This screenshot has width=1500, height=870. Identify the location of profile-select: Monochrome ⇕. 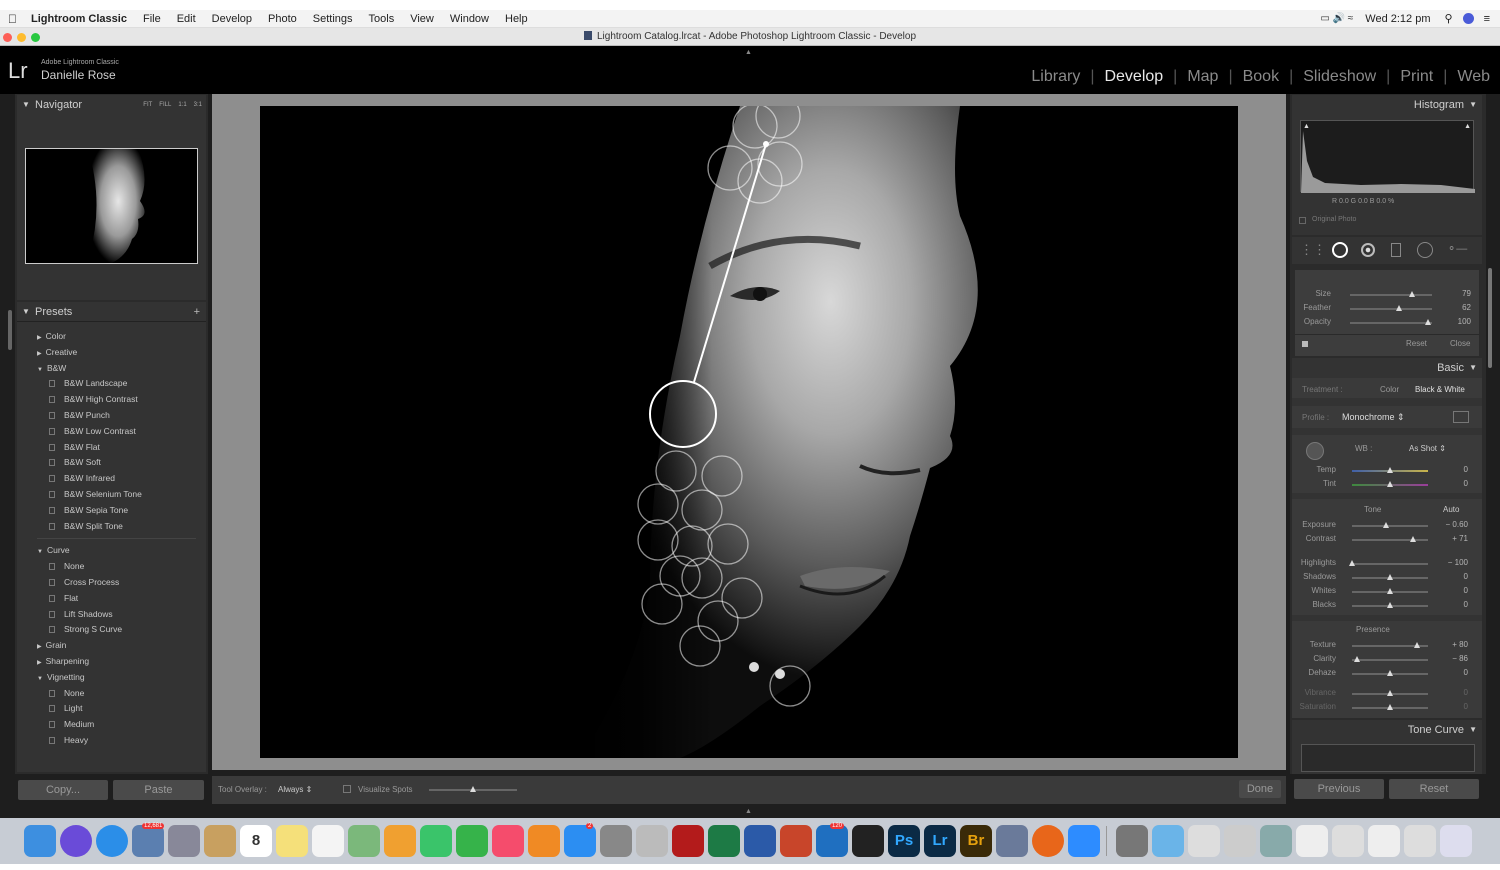
(1373, 417).